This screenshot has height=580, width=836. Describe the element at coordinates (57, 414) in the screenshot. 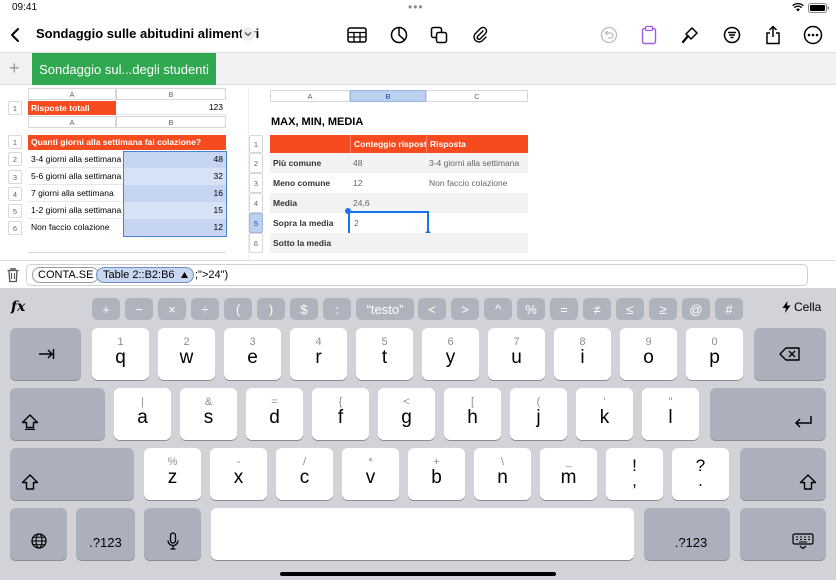

I see `undo-key` at that location.